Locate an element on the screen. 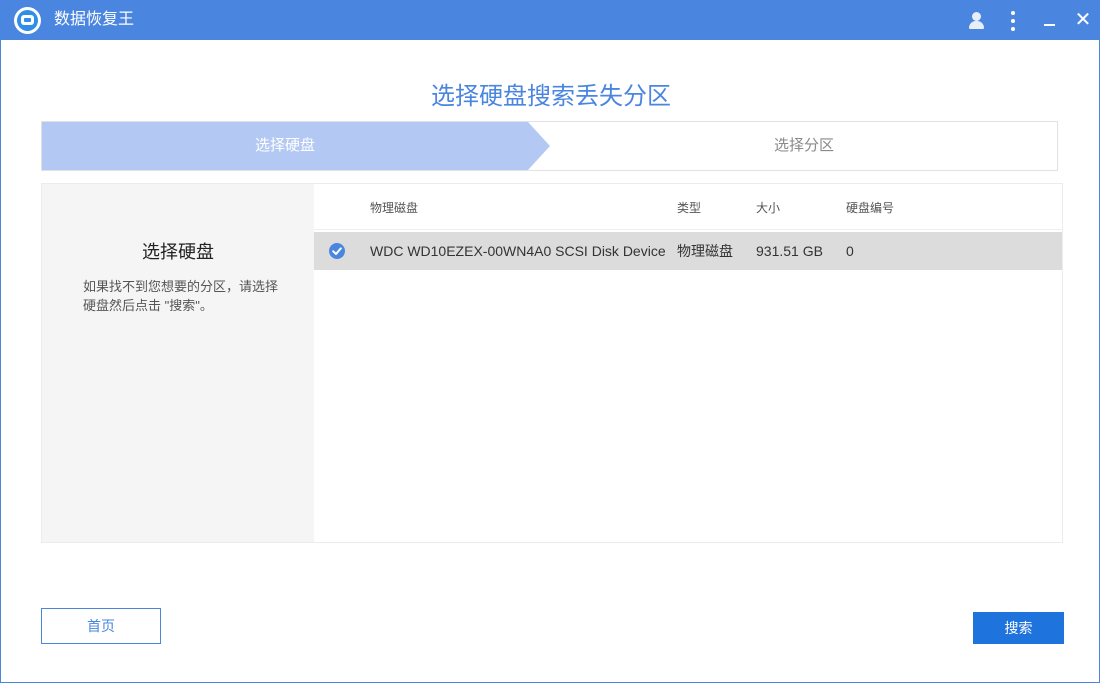 The height and width of the screenshot is (683, 1100). table-header: 物理磁盘 类型 大小 硬盘编号 is located at coordinates (688, 207).